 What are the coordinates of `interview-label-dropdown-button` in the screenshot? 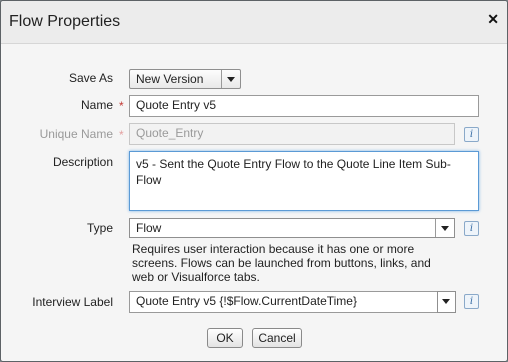 It's located at (446, 302).